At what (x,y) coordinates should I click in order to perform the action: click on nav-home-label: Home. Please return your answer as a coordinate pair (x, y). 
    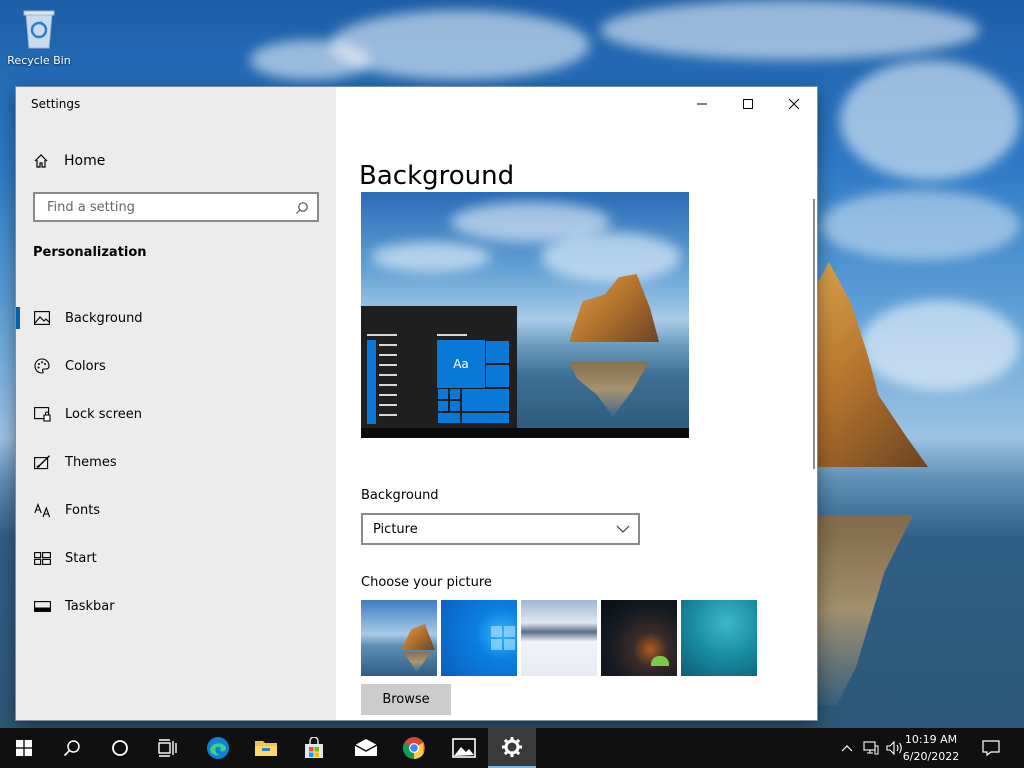
    Looking at the image, I should click on (85, 161).